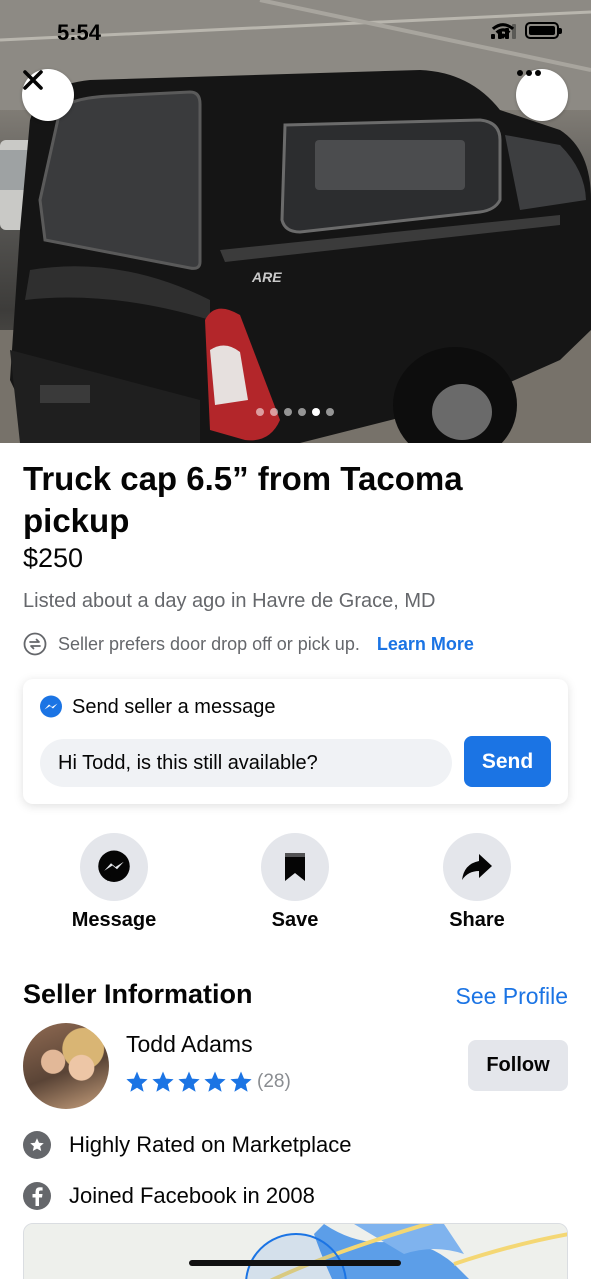 The width and height of the screenshot is (591, 1279). Describe the element at coordinates (188, 762) in the screenshot. I see `message-input-value: Hi Todd, is this still available?` at that location.